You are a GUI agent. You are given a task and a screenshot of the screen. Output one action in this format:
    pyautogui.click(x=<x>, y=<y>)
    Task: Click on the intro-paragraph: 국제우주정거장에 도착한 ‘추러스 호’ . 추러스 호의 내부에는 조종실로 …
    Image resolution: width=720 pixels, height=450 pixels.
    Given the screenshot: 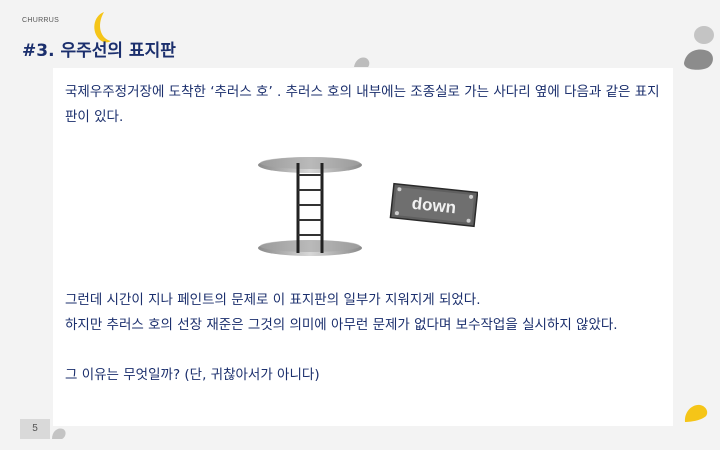 What is the action you would take?
    pyautogui.click(x=362, y=104)
    